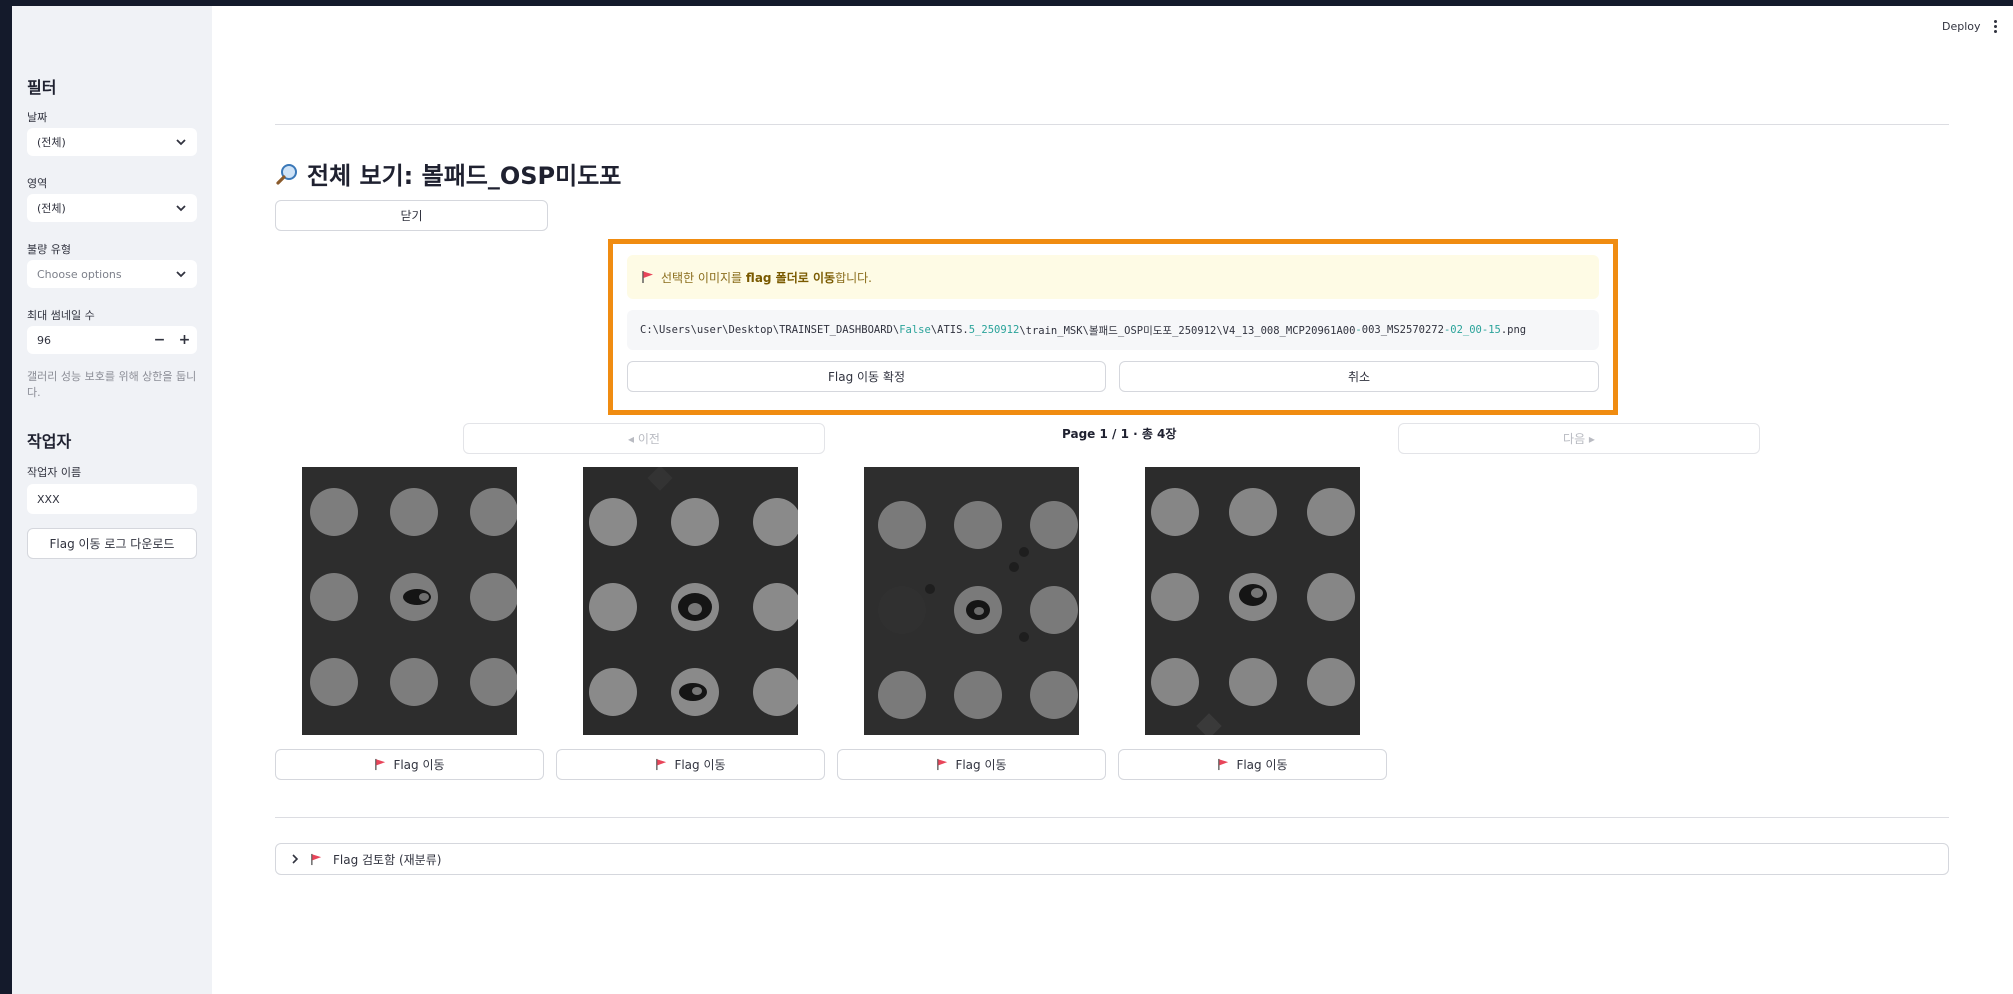  Describe the element at coordinates (790, 277) in the screenshot. I see `notice-bold: flag 폴더로 이동` at that location.